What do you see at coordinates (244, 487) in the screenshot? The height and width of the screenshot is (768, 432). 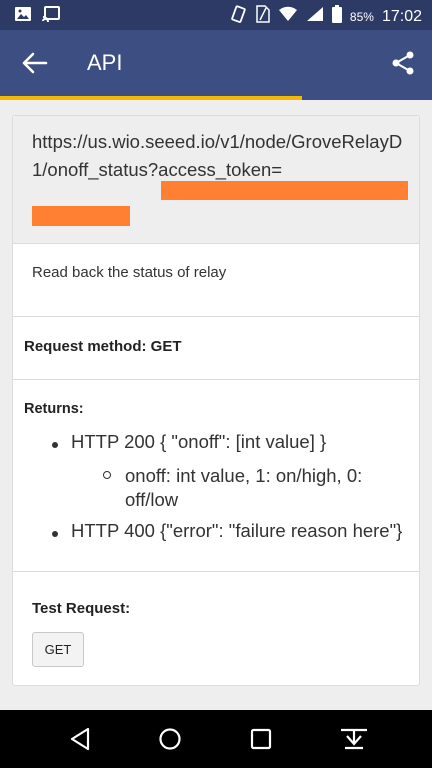 I see `return-subitem-onoff: onoff: int value, 1: on/high, 0: off/low` at bounding box center [244, 487].